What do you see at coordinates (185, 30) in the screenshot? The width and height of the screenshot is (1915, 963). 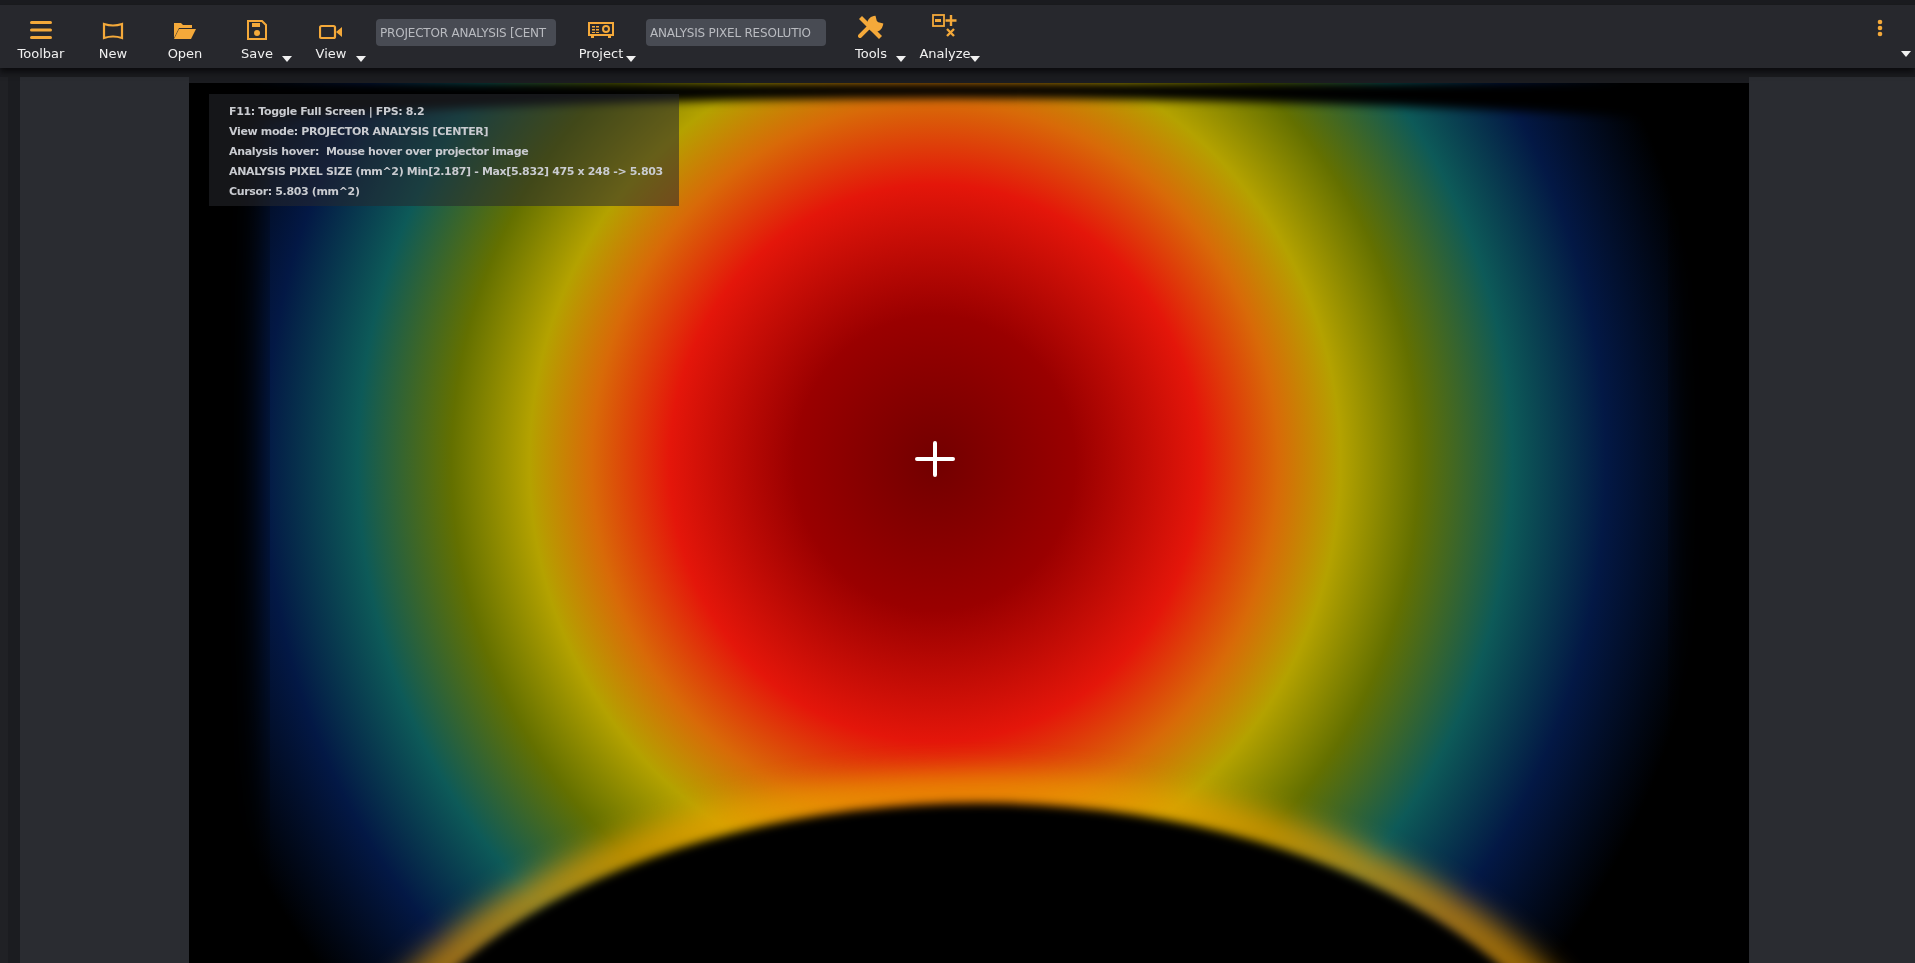 I see `folder-icon` at bounding box center [185, 30].